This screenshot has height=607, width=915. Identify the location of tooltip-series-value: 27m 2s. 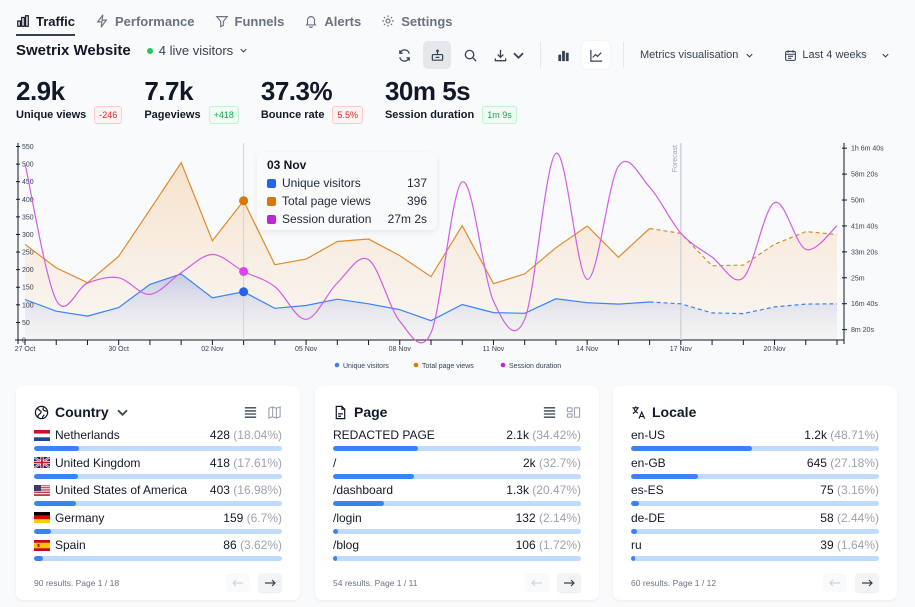
(407, 219).